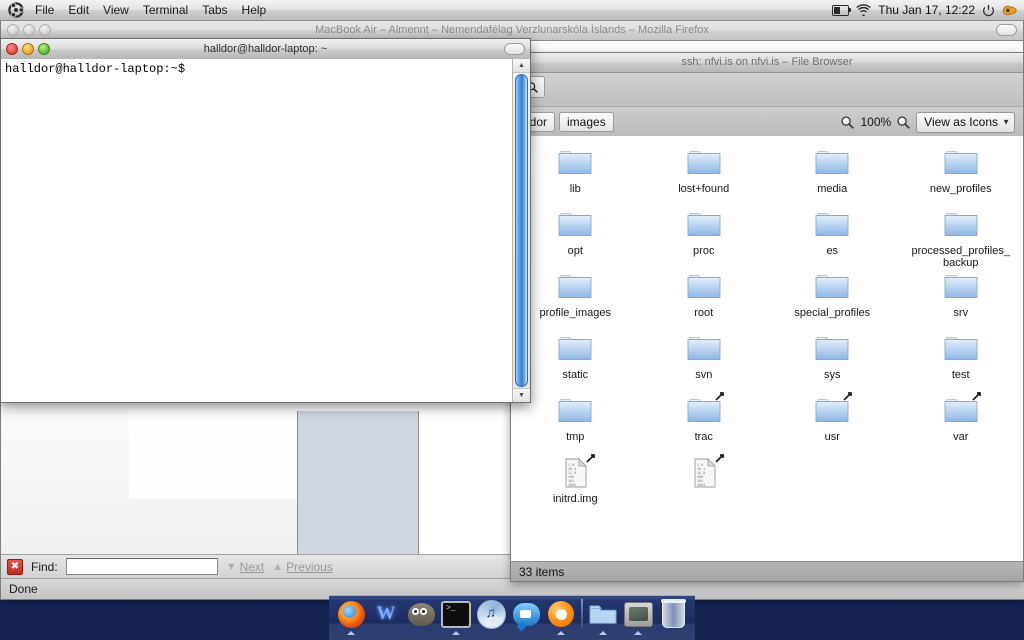  I want to click on file-item: root, so click(704, 299).